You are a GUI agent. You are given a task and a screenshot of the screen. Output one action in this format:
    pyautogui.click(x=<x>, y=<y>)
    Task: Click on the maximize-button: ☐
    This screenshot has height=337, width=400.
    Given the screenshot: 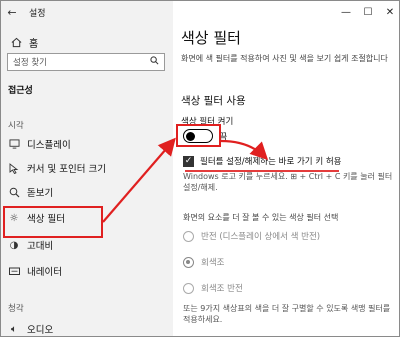 What is the action you would take?
    pyautogui.click(x=368, y=12)
    